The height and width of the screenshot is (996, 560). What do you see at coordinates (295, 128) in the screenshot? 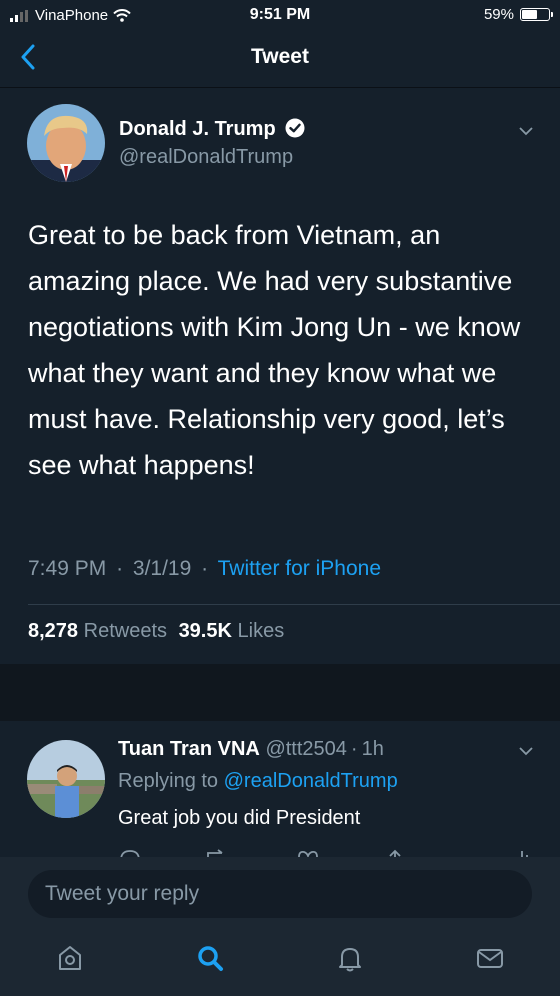
I see `verified-badge-icon` at bounding box center [295, 128].